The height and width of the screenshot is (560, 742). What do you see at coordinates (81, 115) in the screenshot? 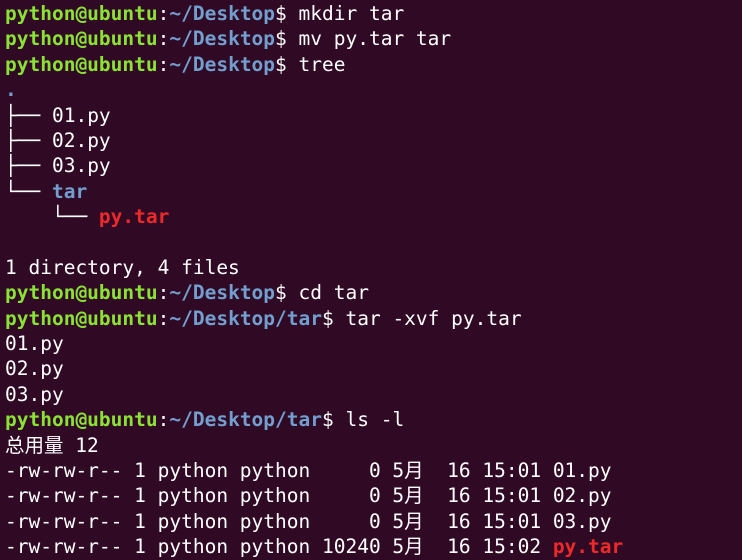
I see `tree-entry-name: 01.py` at bounding box center [81, 115].